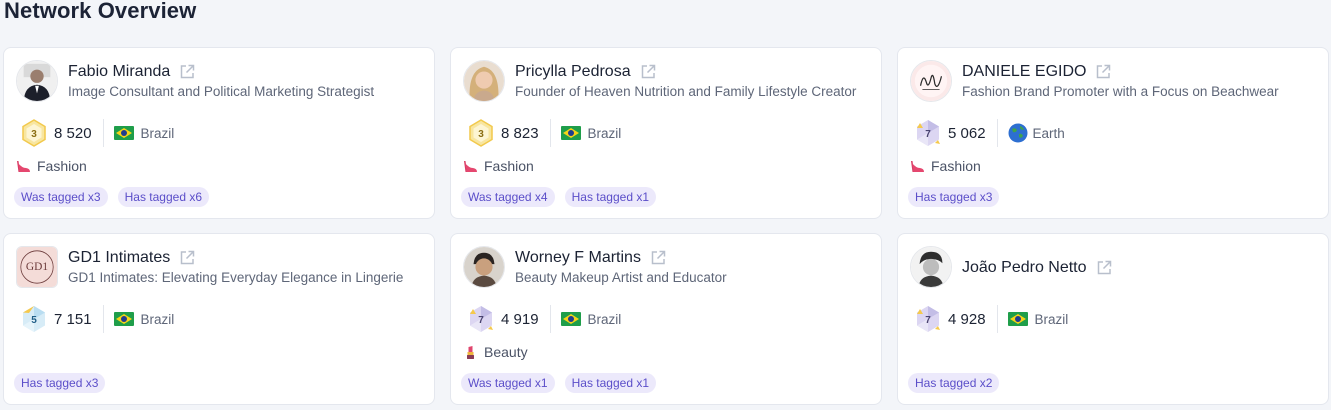 The height and width of the screenshot is (410, 1331). What do you see at coordinates (73, 133) in the screenshot?
I see `influence-score: 8 520` at bounding box center [73, 133].